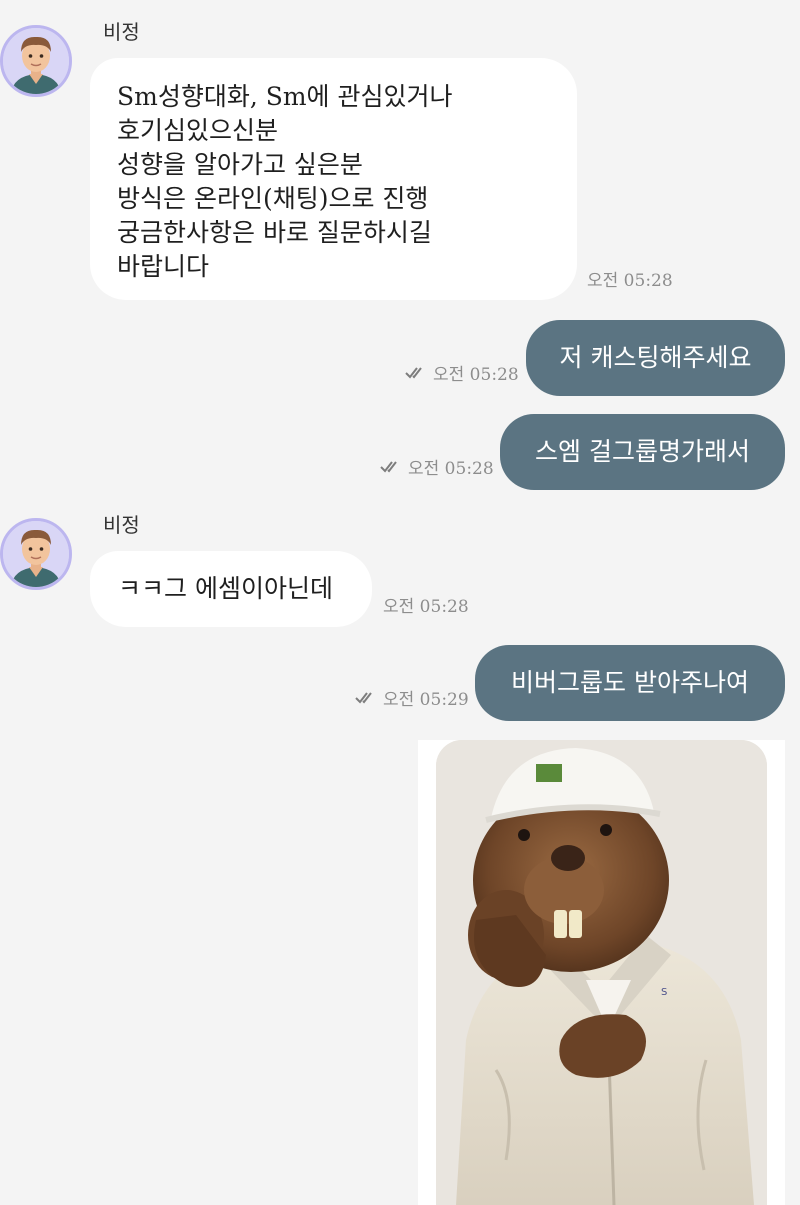 The height and width of the screenshot is (1205, 800). Describe the element at coordinates (274, 232) in the screenshot. I see `message-text-line: 궁금한사항은 바로 질문하시길` at that location.